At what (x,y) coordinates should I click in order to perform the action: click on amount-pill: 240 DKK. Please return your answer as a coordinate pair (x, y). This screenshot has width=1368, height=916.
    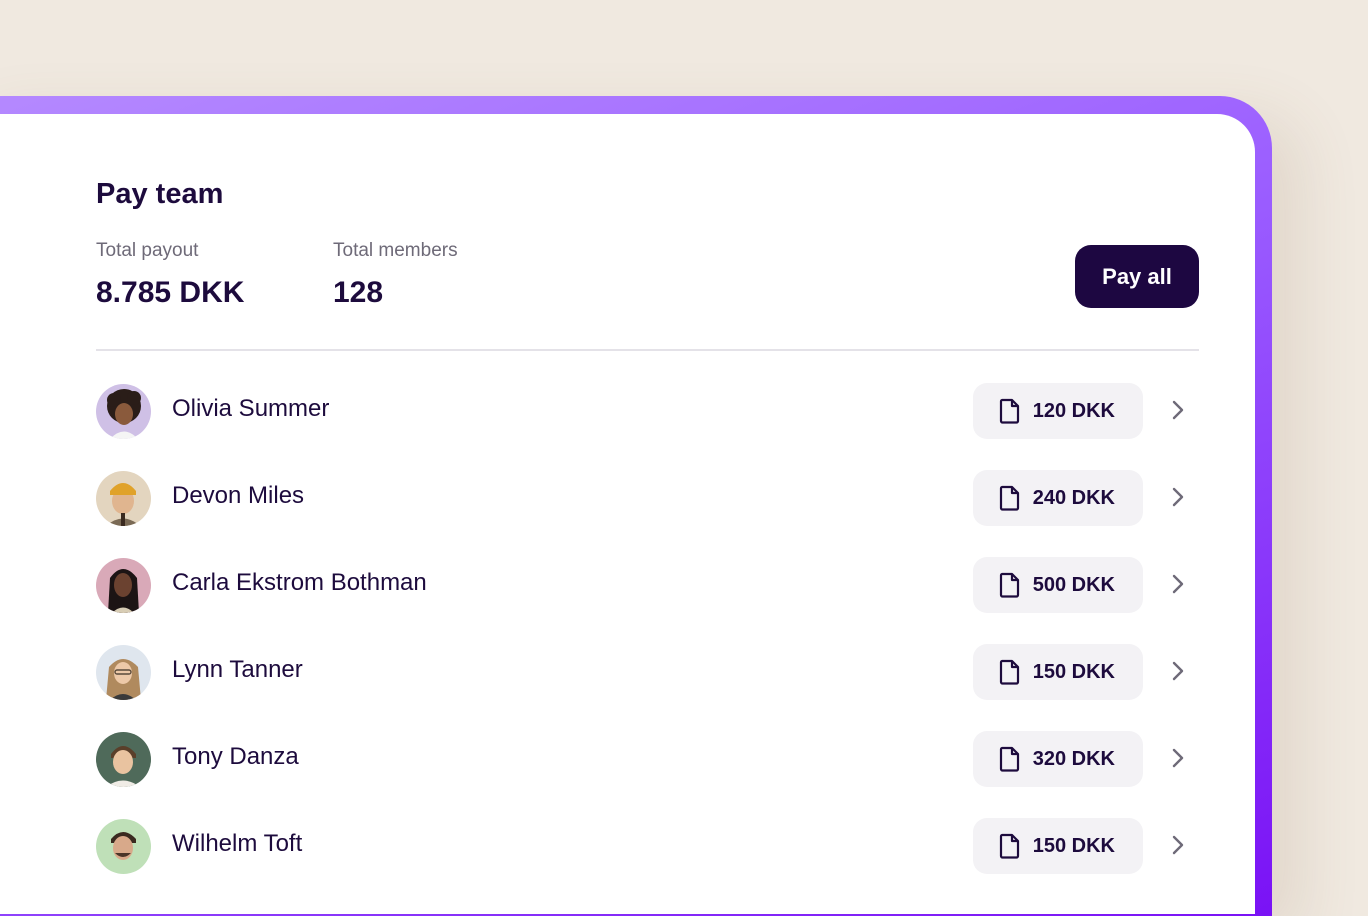
    Looking at the image, I should click on (1057, 498).